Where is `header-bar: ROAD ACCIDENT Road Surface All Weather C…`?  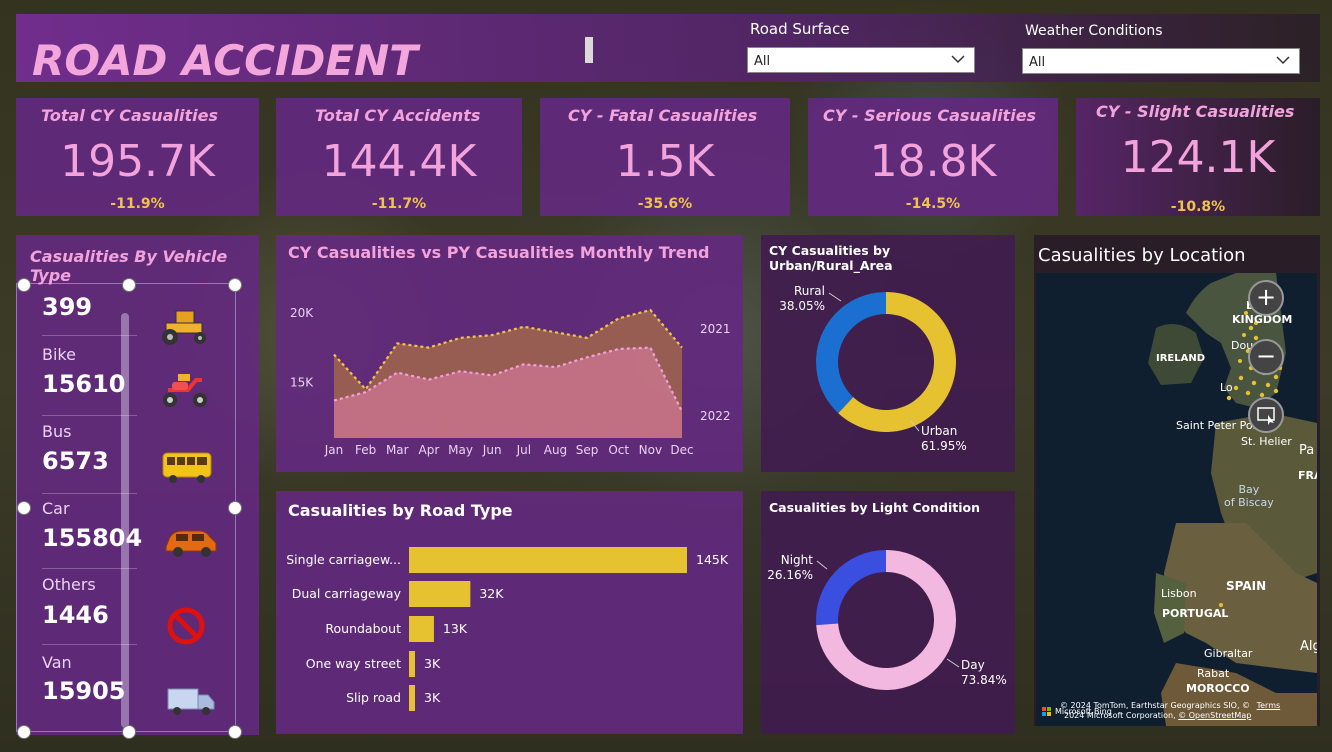
header-bar: ROAD ACCIDENT Road Surface All Weather C… is located at coordinates (668, 49).